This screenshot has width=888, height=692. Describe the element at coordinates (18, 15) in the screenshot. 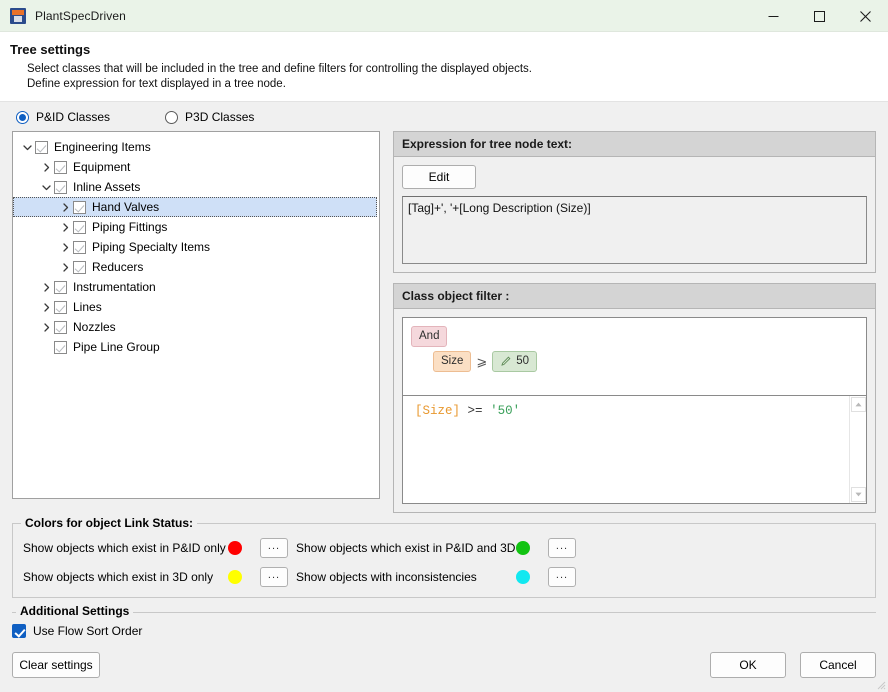

I see `plant-app-icon` at that location.